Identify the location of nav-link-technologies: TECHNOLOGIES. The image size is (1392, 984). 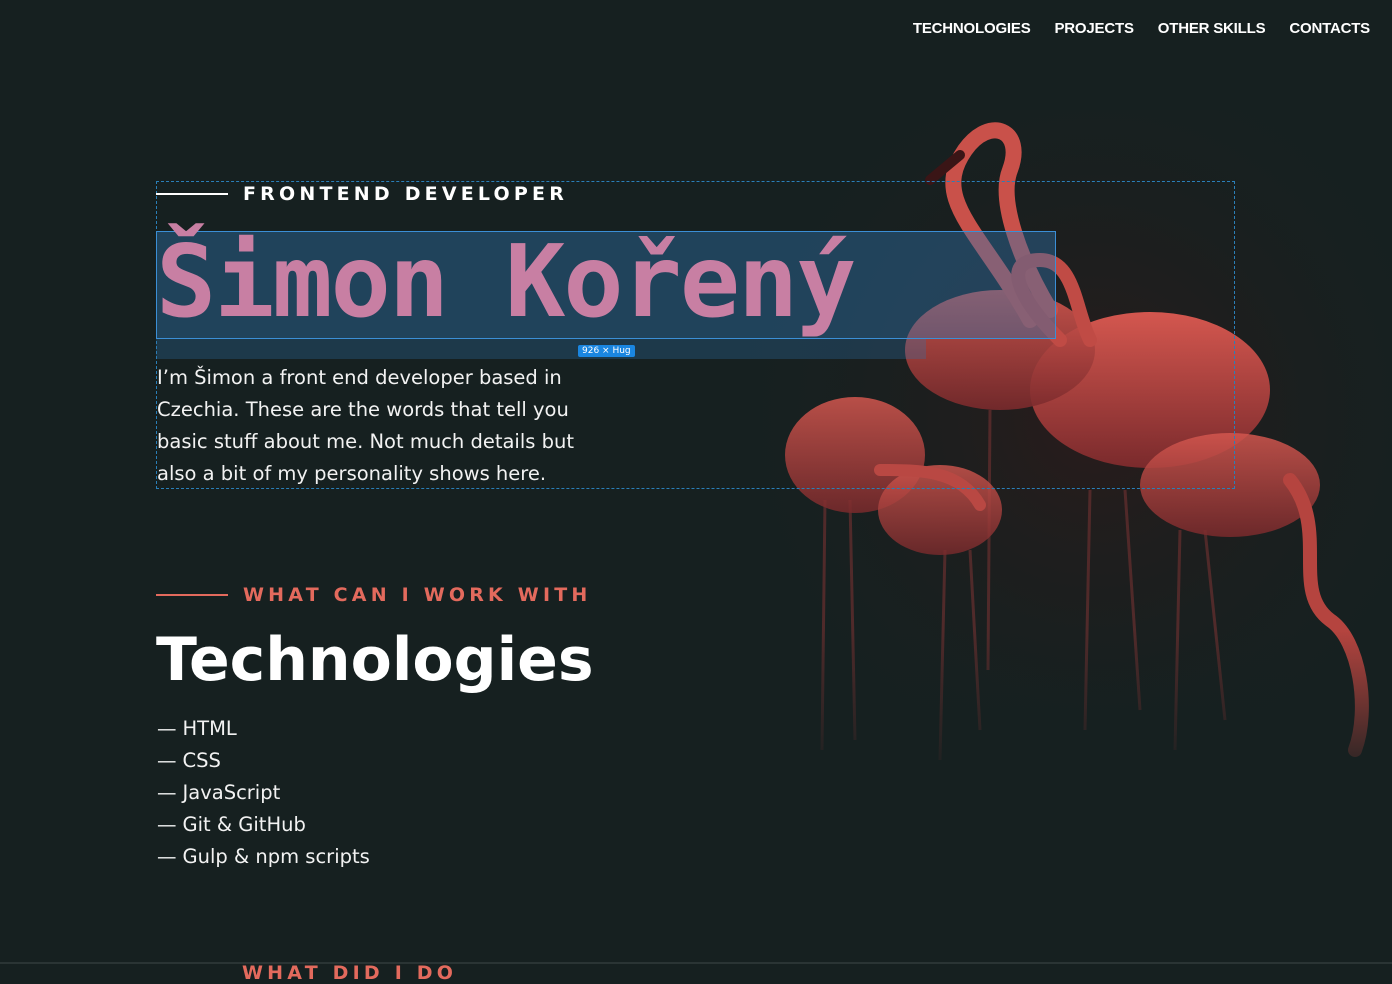
(972, 28).